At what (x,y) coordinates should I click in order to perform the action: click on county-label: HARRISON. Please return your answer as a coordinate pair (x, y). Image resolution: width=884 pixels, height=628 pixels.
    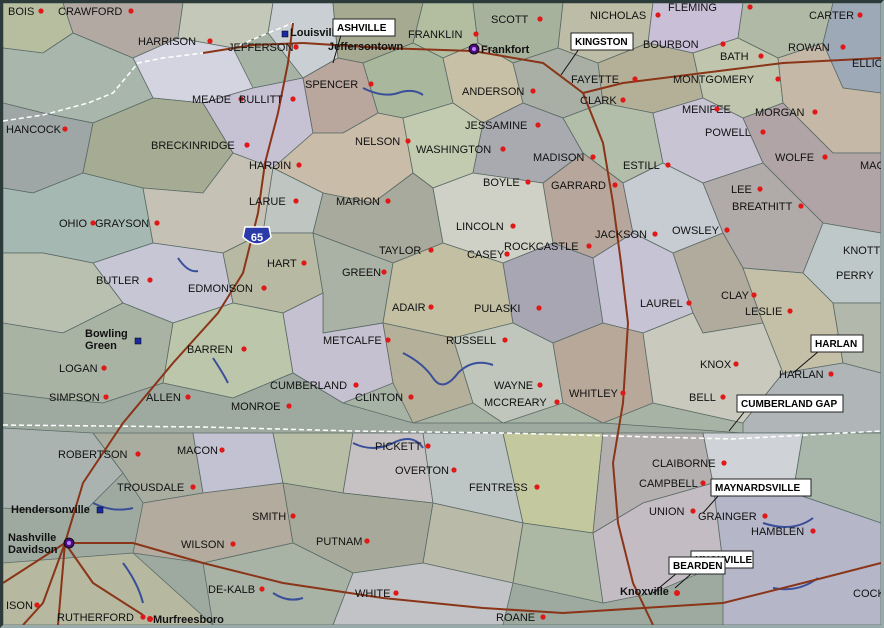
    Looking at the image, I should click on (167, 42).